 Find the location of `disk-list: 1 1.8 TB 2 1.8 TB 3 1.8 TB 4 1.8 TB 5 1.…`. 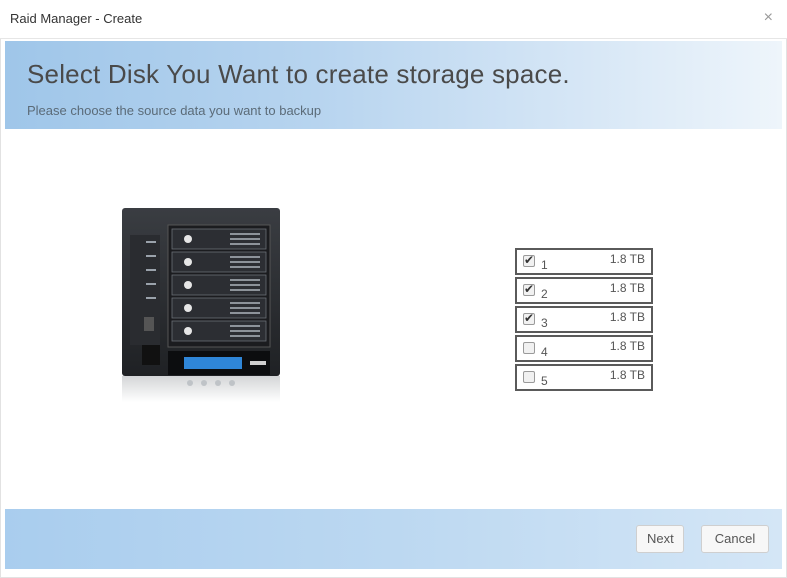

disk-list: 1 1.8 TB 2 1.8 TB 3 1.8 TB 4 1.8 TB 5 1.… is located at coordinates (584, 320).